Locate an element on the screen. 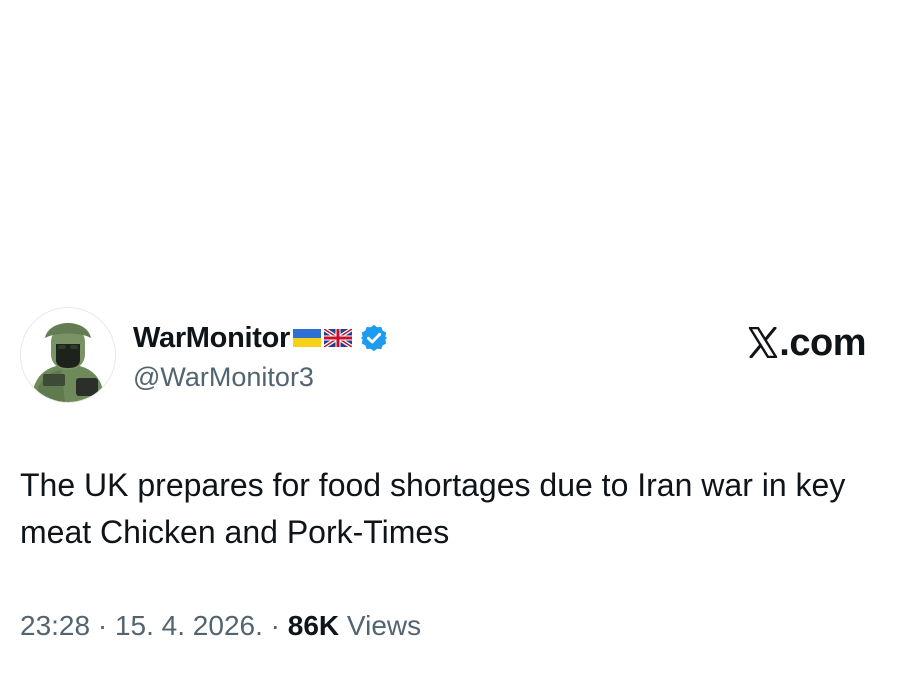 This screenshot has height=676, width=900. soldier-avatar-icon is located at coordinates (68, 355).